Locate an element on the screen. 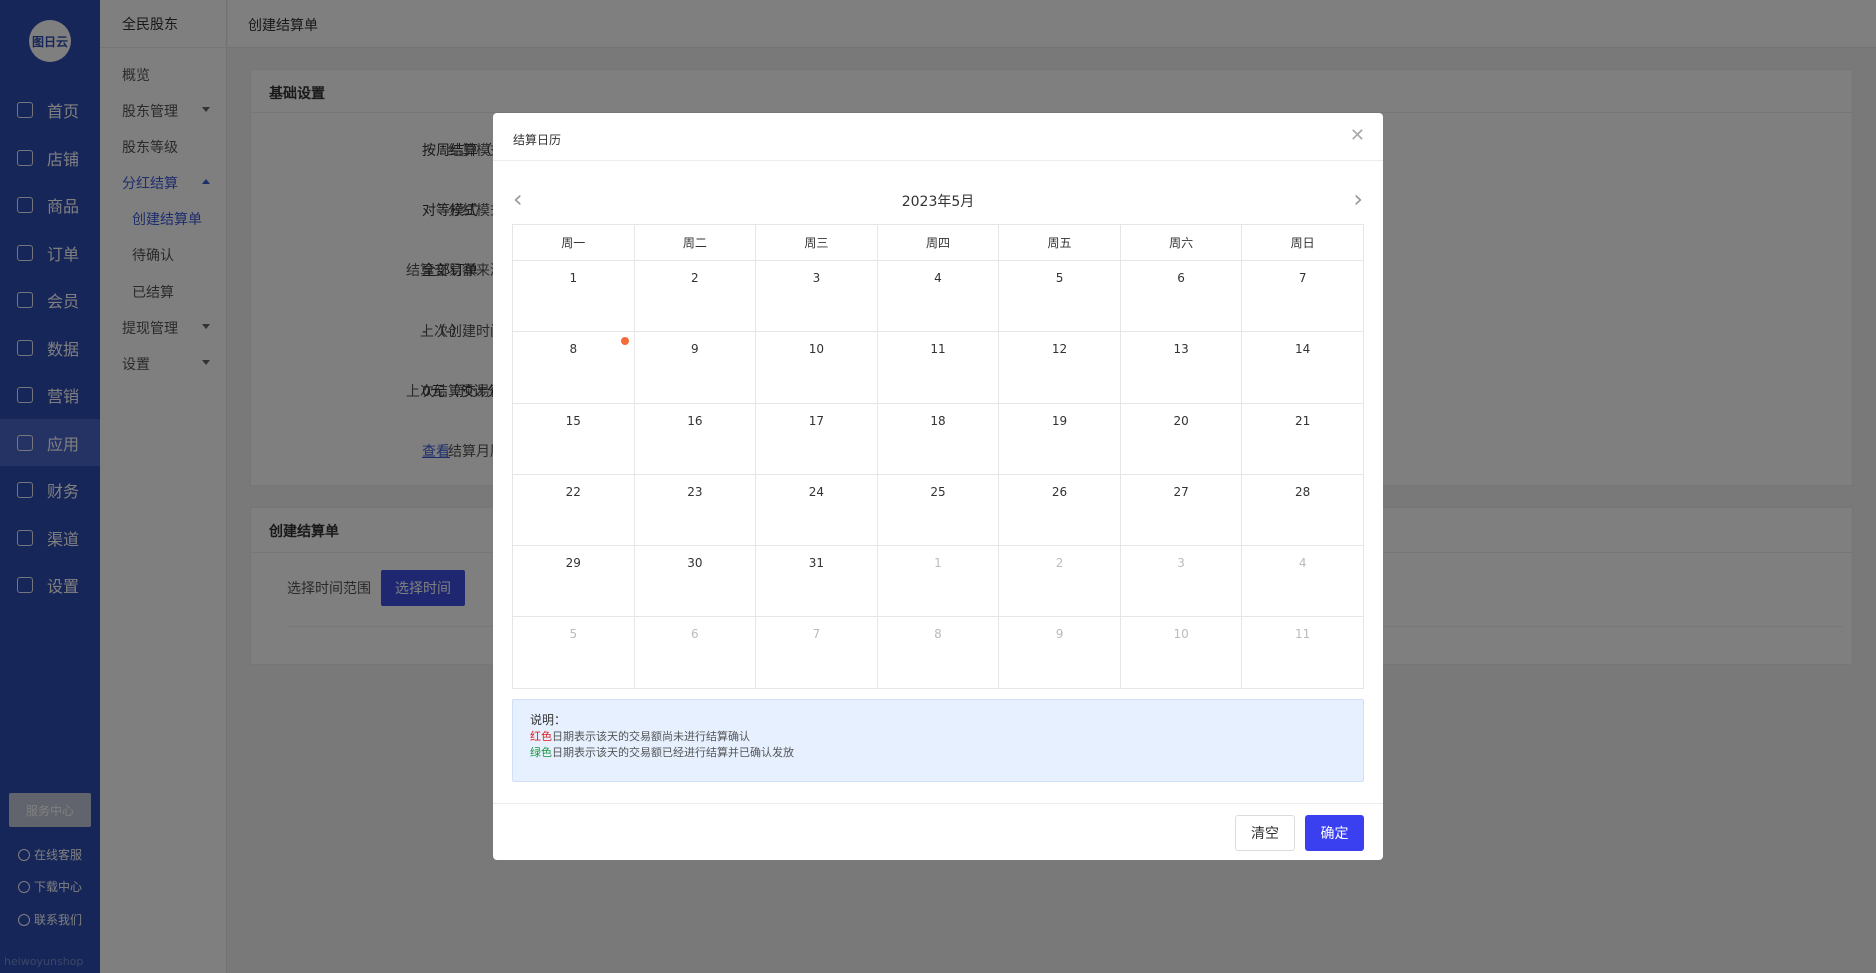  calendar-day: 2 is located at coordinates (695, 296).